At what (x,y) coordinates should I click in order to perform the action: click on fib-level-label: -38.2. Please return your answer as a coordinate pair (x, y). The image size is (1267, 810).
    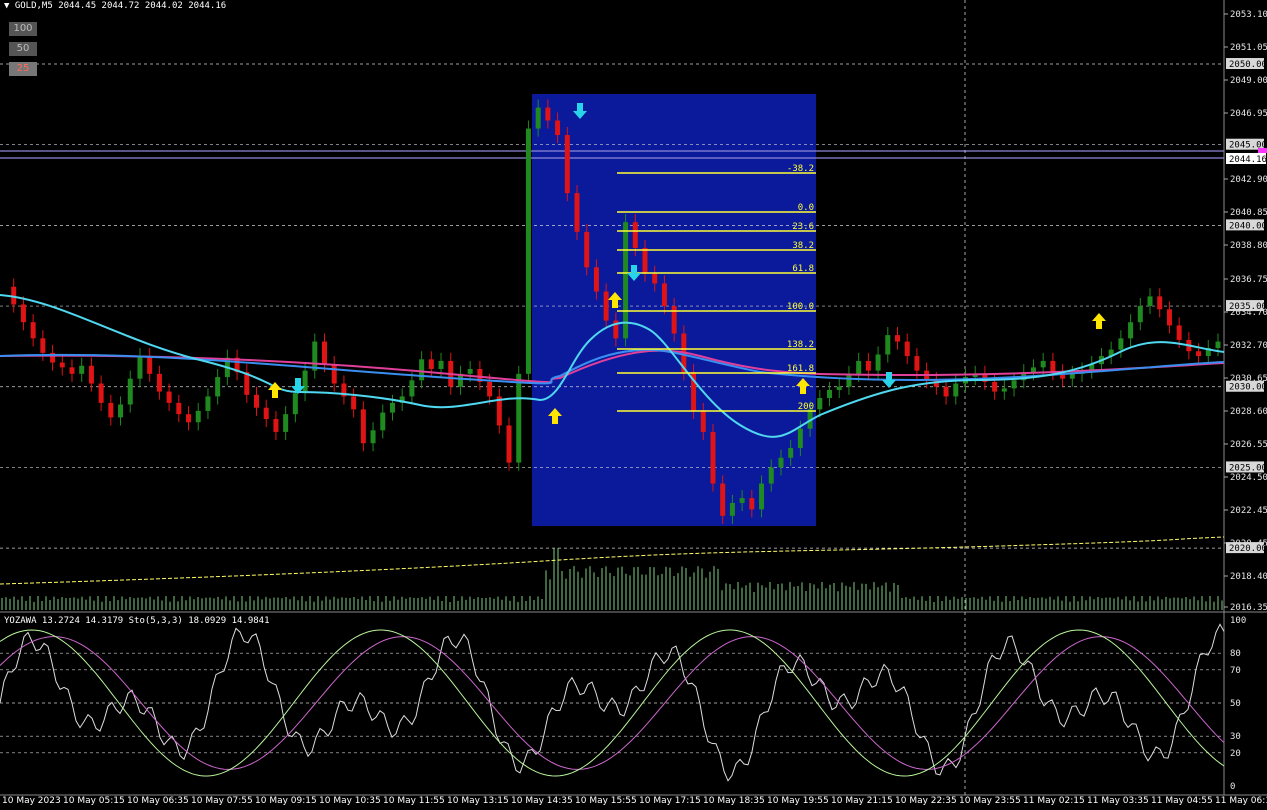
    Looking at the image, I should click on (800, 169).